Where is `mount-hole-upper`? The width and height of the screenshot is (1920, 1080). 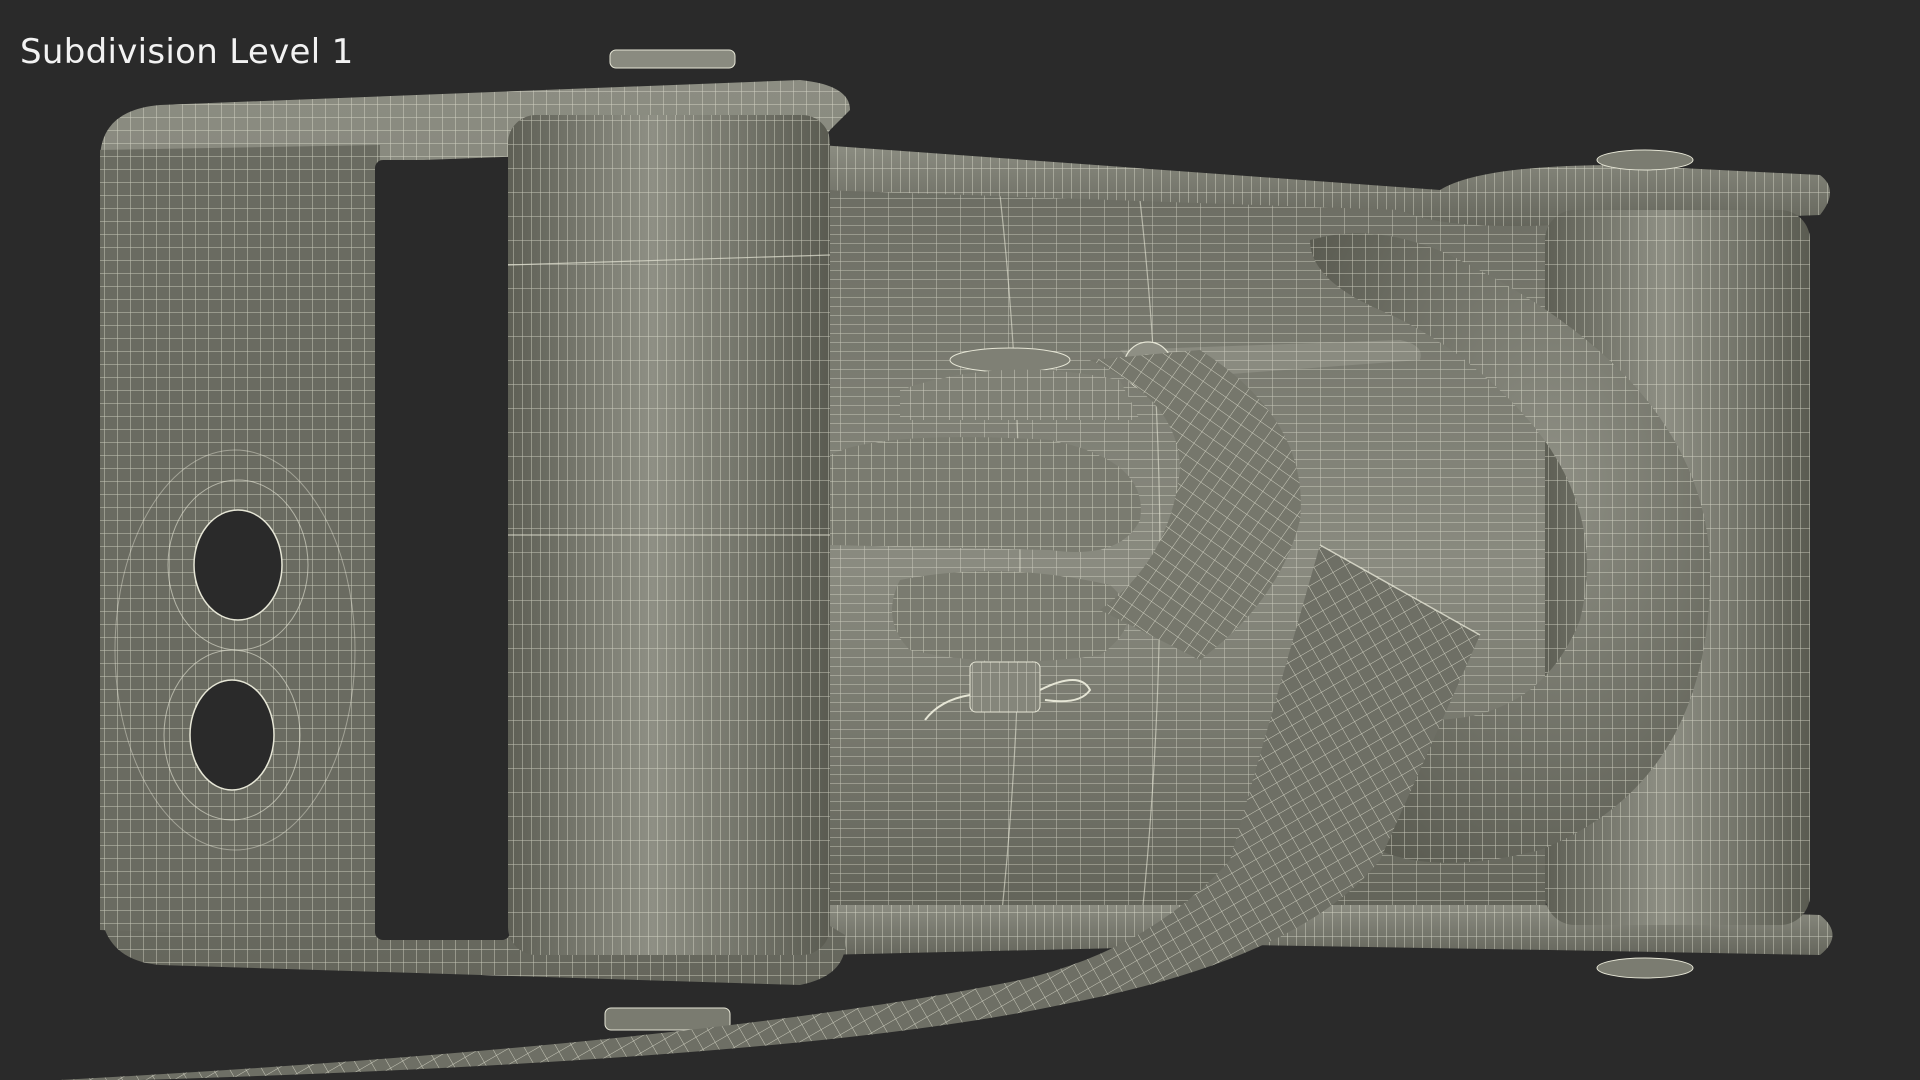 mount-hole-upper is located at coordinates (238, 565).